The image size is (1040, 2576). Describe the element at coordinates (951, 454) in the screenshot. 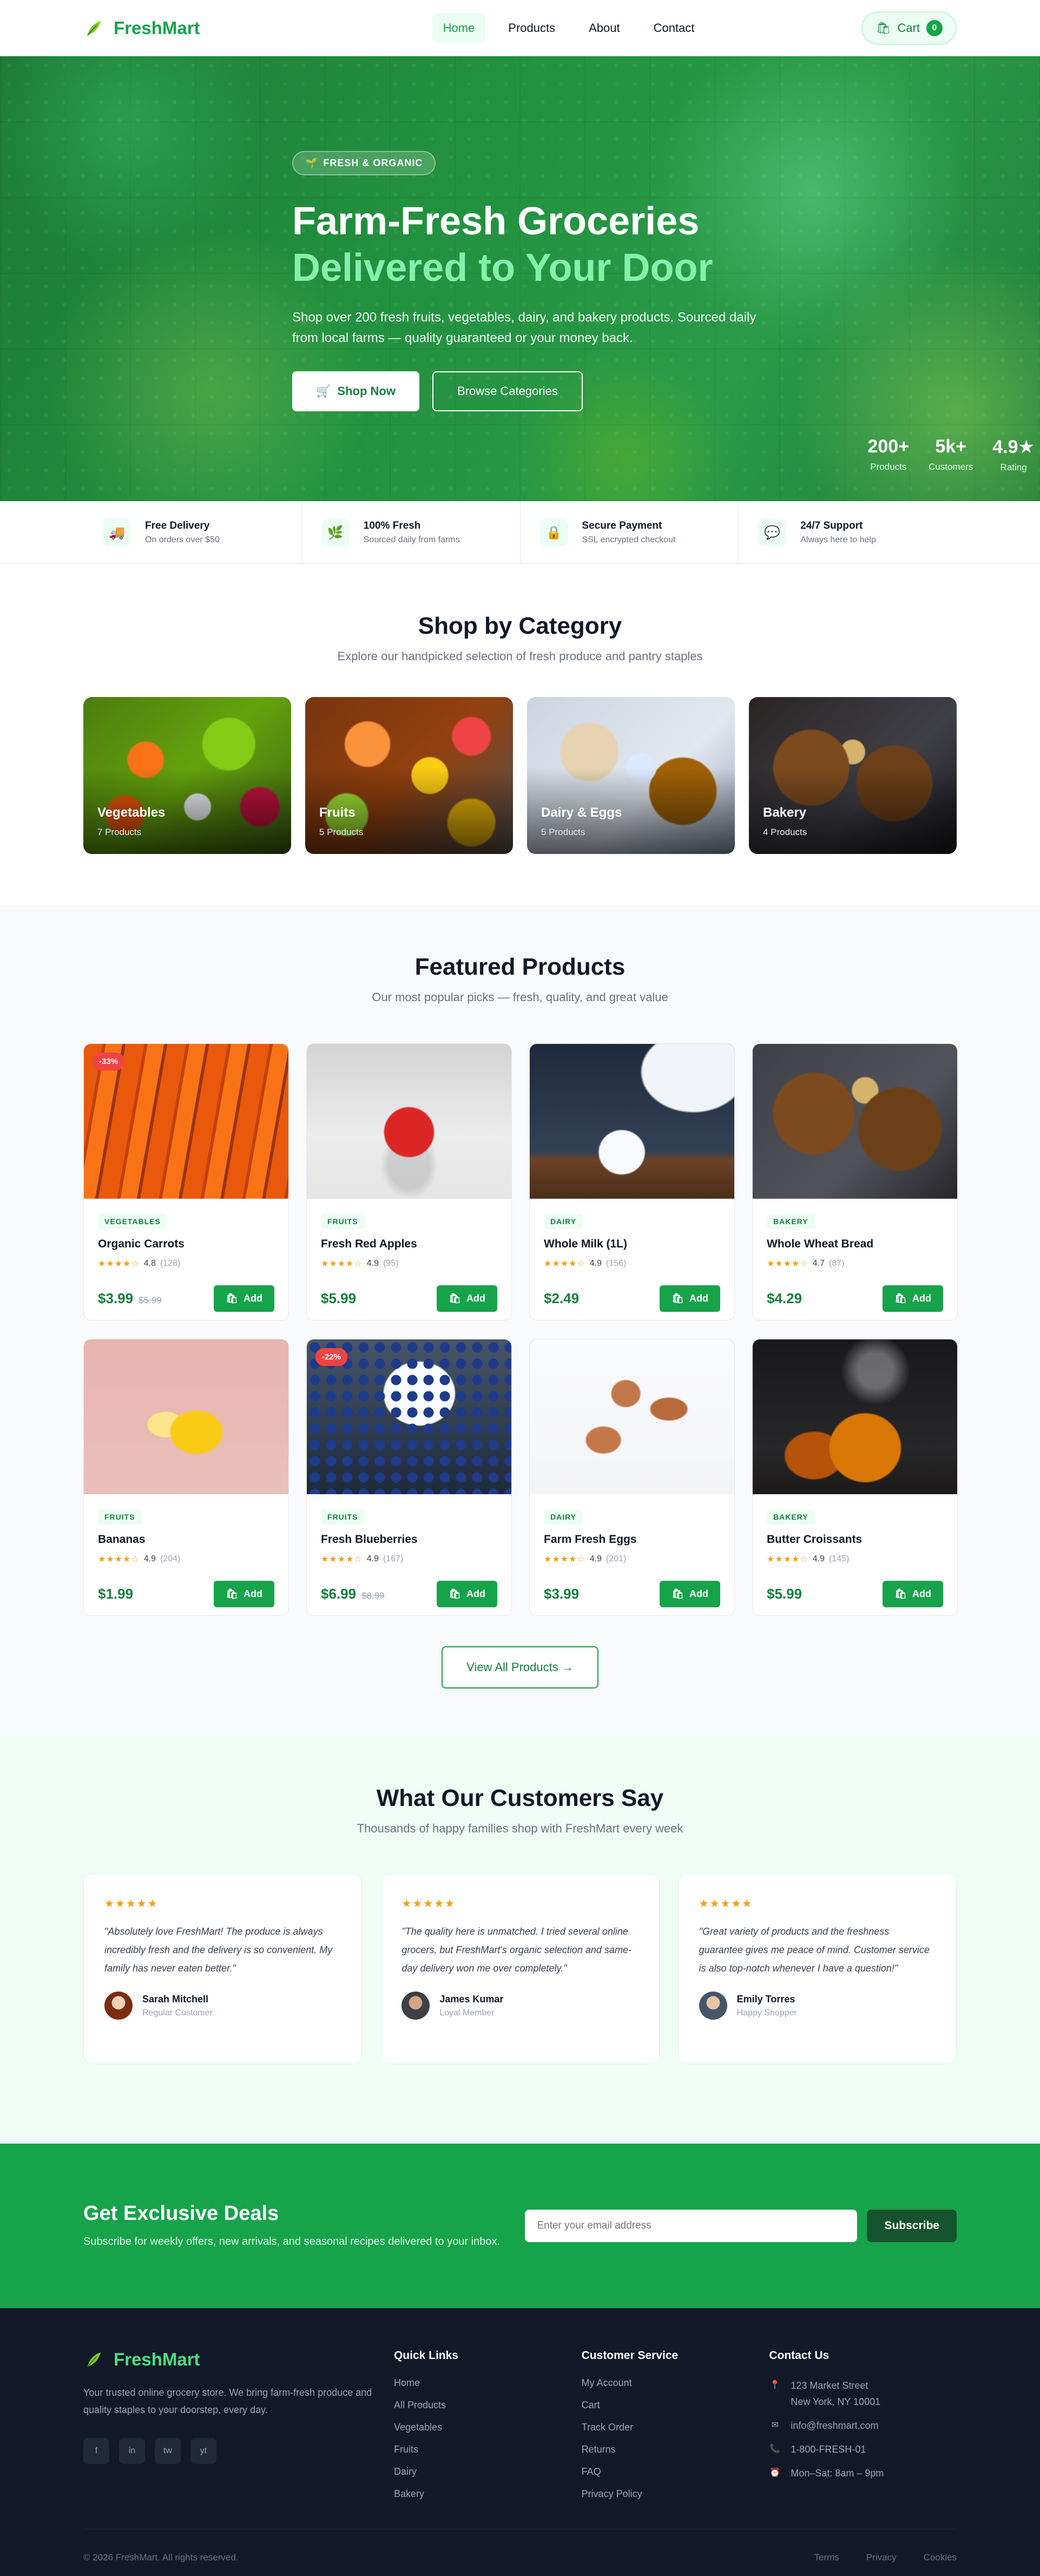

I see `stat-customers: 5k+ Customers` at that location.